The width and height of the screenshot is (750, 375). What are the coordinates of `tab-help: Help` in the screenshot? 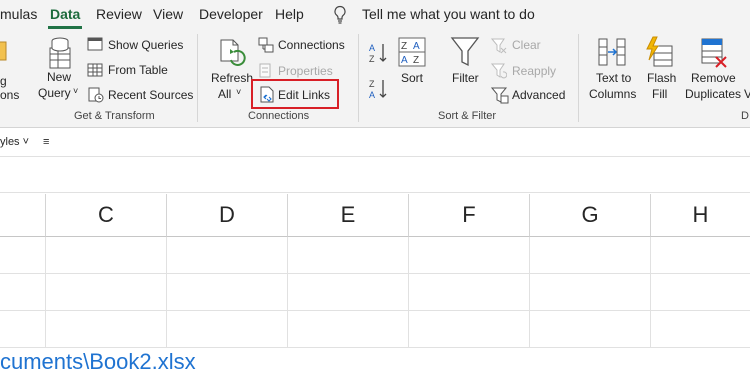 It's located at (289, 14).